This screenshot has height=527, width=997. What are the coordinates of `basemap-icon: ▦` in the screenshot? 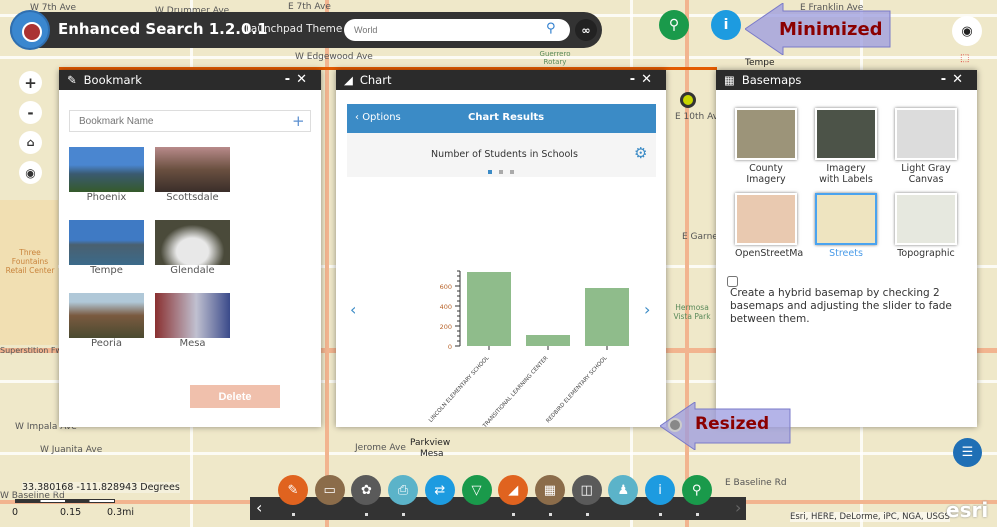 It's located at (729, 80).